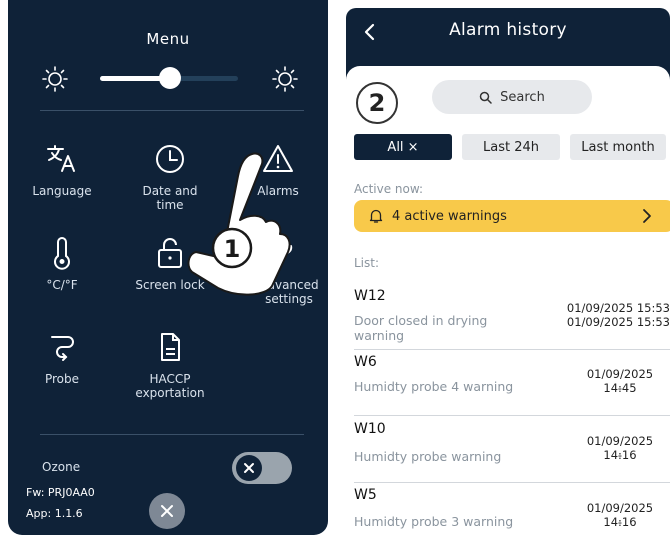 The width and height of the screenshot is (670, 535). Describe the element at coordinates (511, 147) in the screenshot. I see `filter-last-24h: Last 24h` at that location.